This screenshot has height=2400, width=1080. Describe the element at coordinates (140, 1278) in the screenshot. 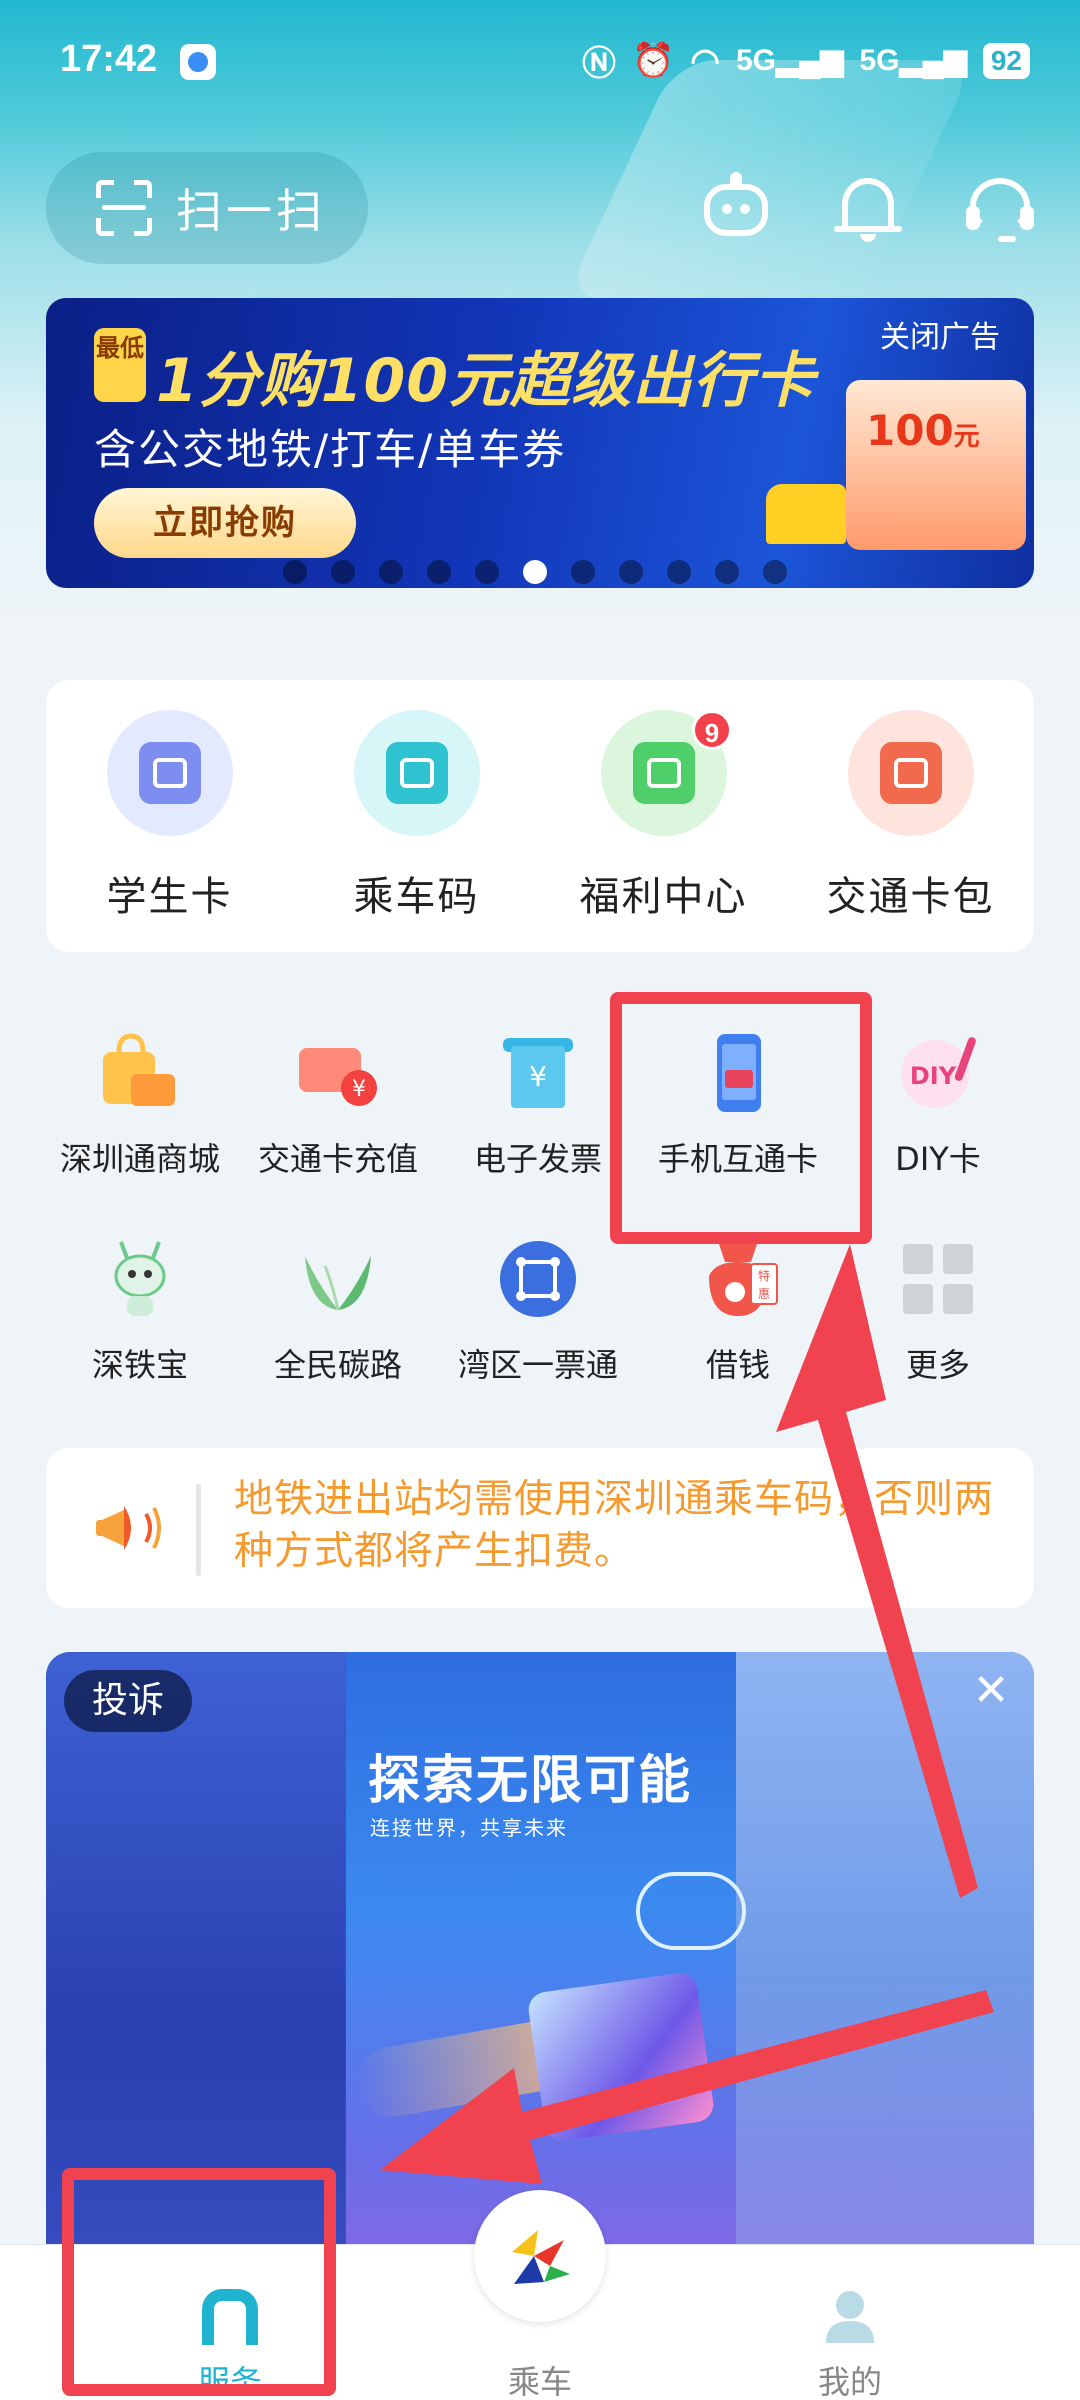

I see `mascot-icon` at that location.